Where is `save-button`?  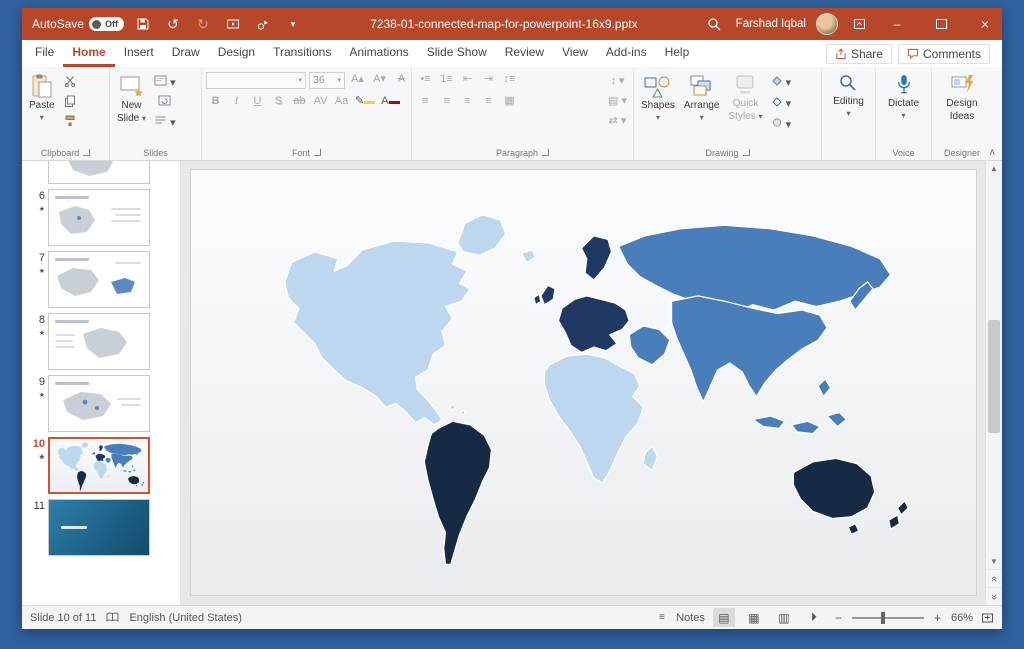 save-button is located at coordinates (143, 24).